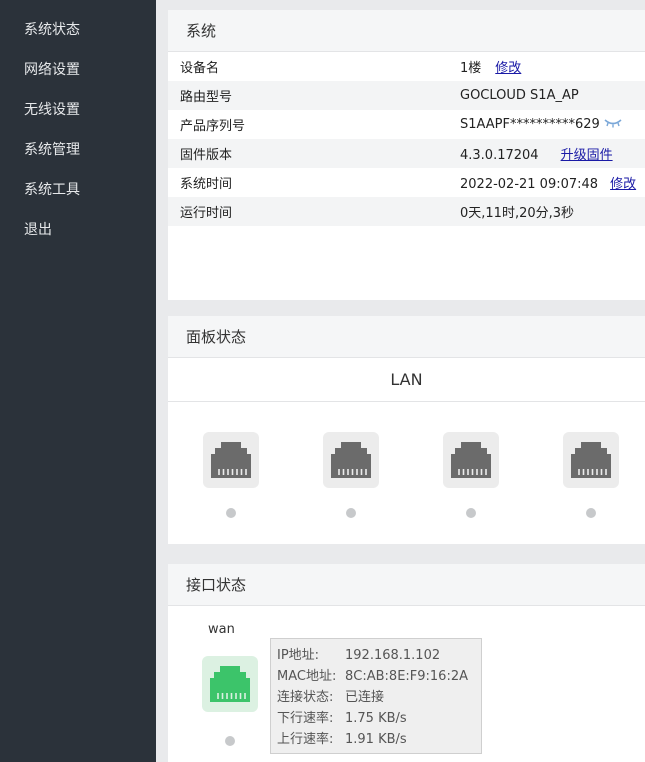 This screenshot has width=645, height=762. I want to click on sidebar-item-network-settings: 网络设置, so click(78, 70).